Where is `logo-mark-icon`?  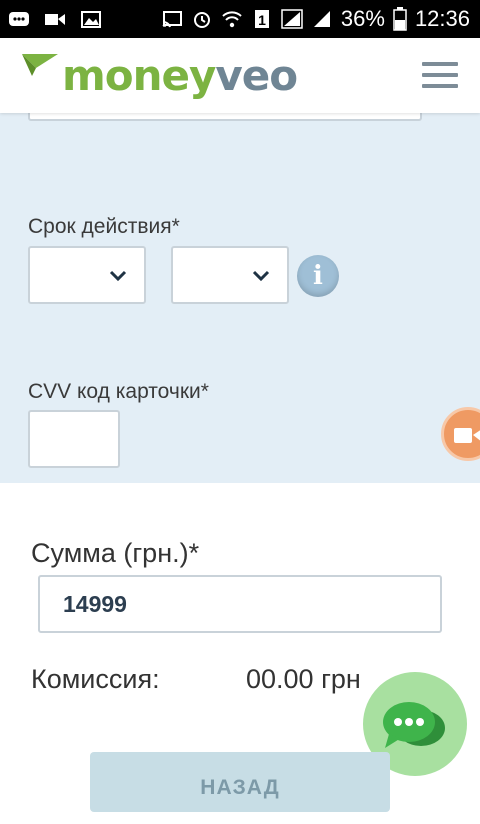
logo-mark-icon is located at coordinates (40, 65).